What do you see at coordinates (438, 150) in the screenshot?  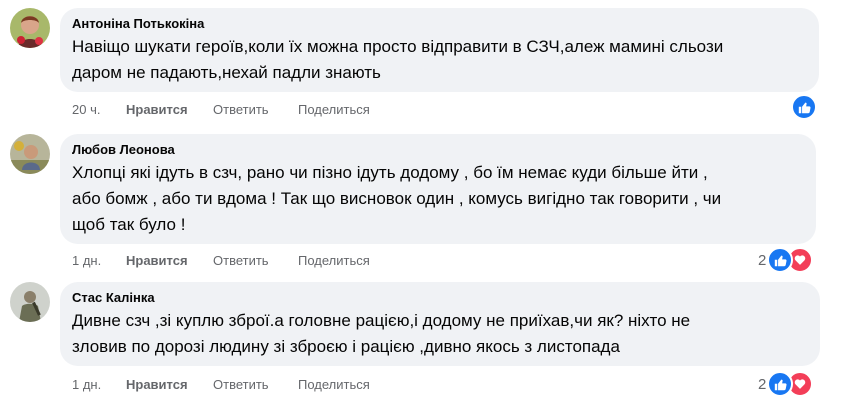 I see `comment-author: Любов Леонова` at bounding box center [438, 150].